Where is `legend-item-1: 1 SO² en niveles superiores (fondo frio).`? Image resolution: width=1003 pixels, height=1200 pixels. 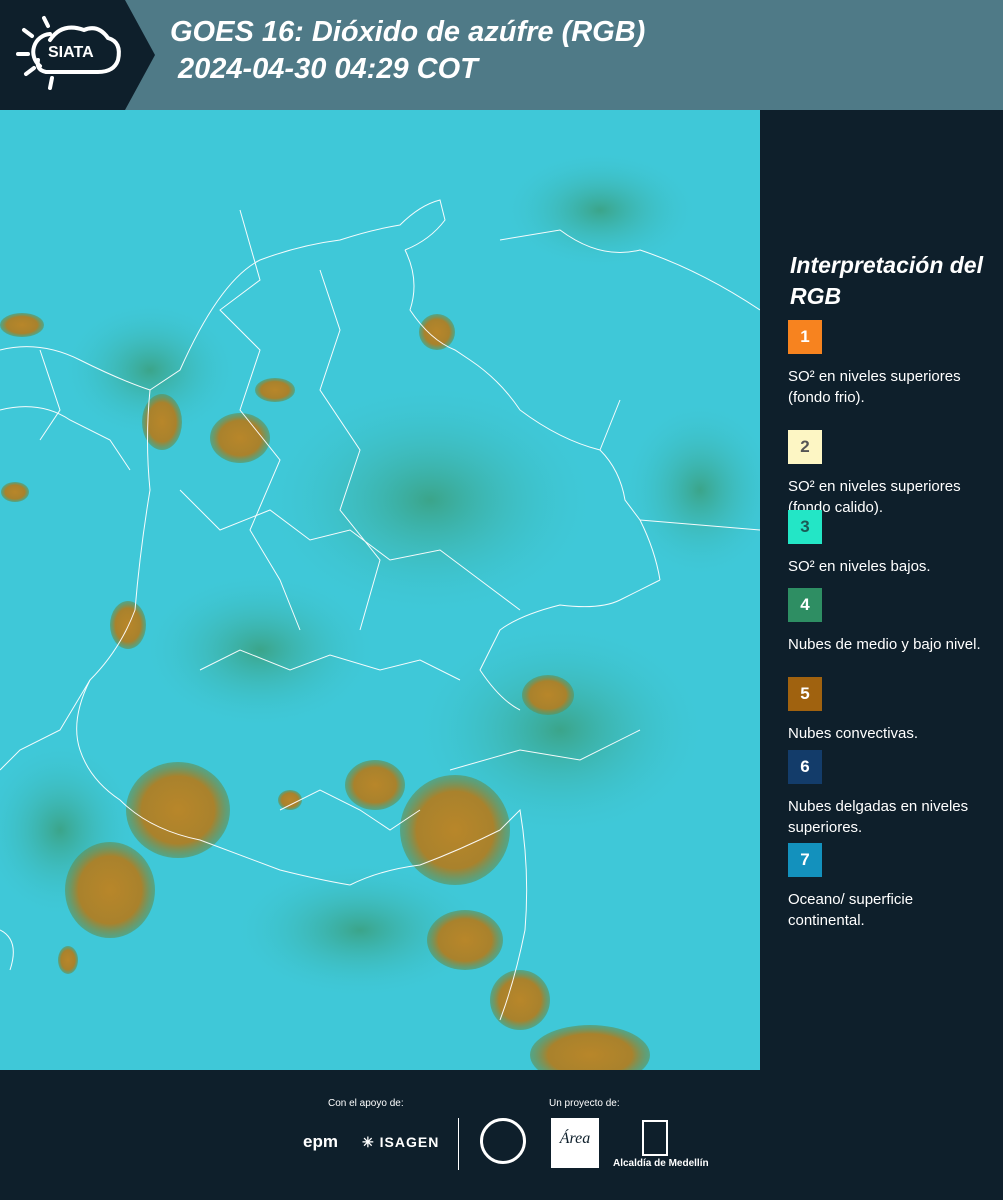 legend-item-1: 1 SO² en niveles superiores (fondo frio). is located at coordinates (888, 364).